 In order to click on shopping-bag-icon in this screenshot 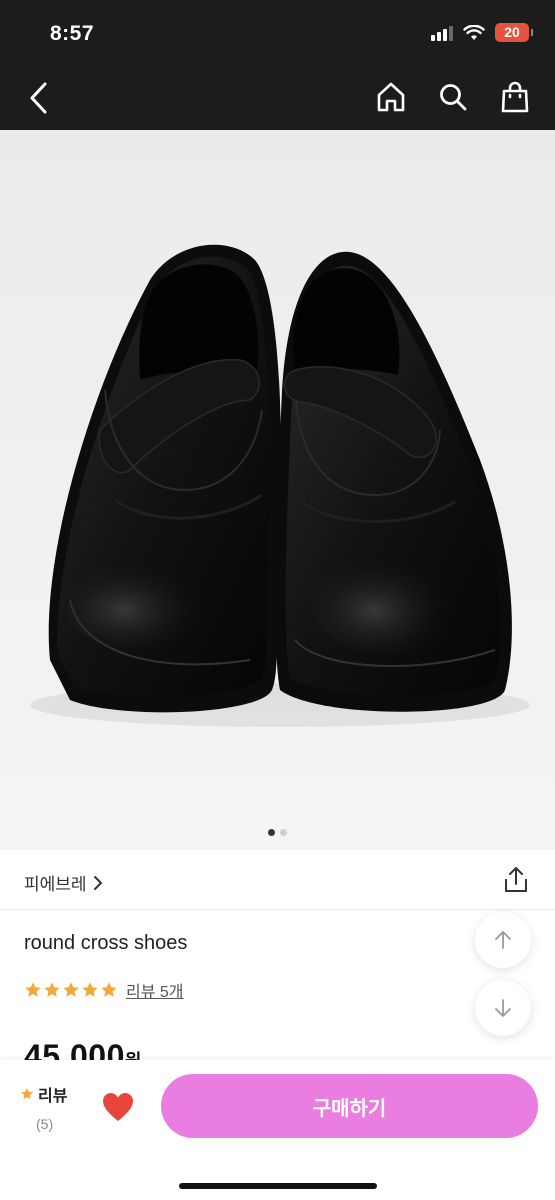, I will do `click(515, 97)`.